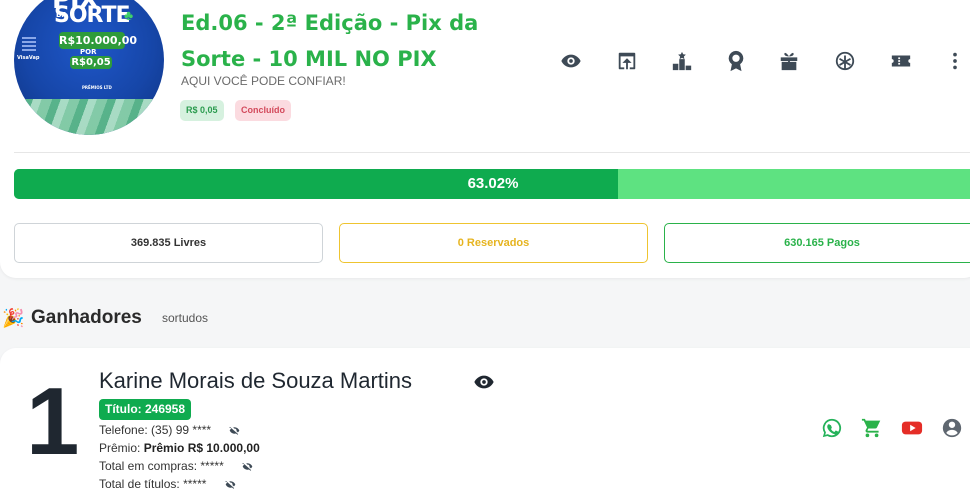  What do you see at coordinates (86, 317) in the screenshot?
I see `winners-section-title: Ganhadores` at bounding box center [86, 317].